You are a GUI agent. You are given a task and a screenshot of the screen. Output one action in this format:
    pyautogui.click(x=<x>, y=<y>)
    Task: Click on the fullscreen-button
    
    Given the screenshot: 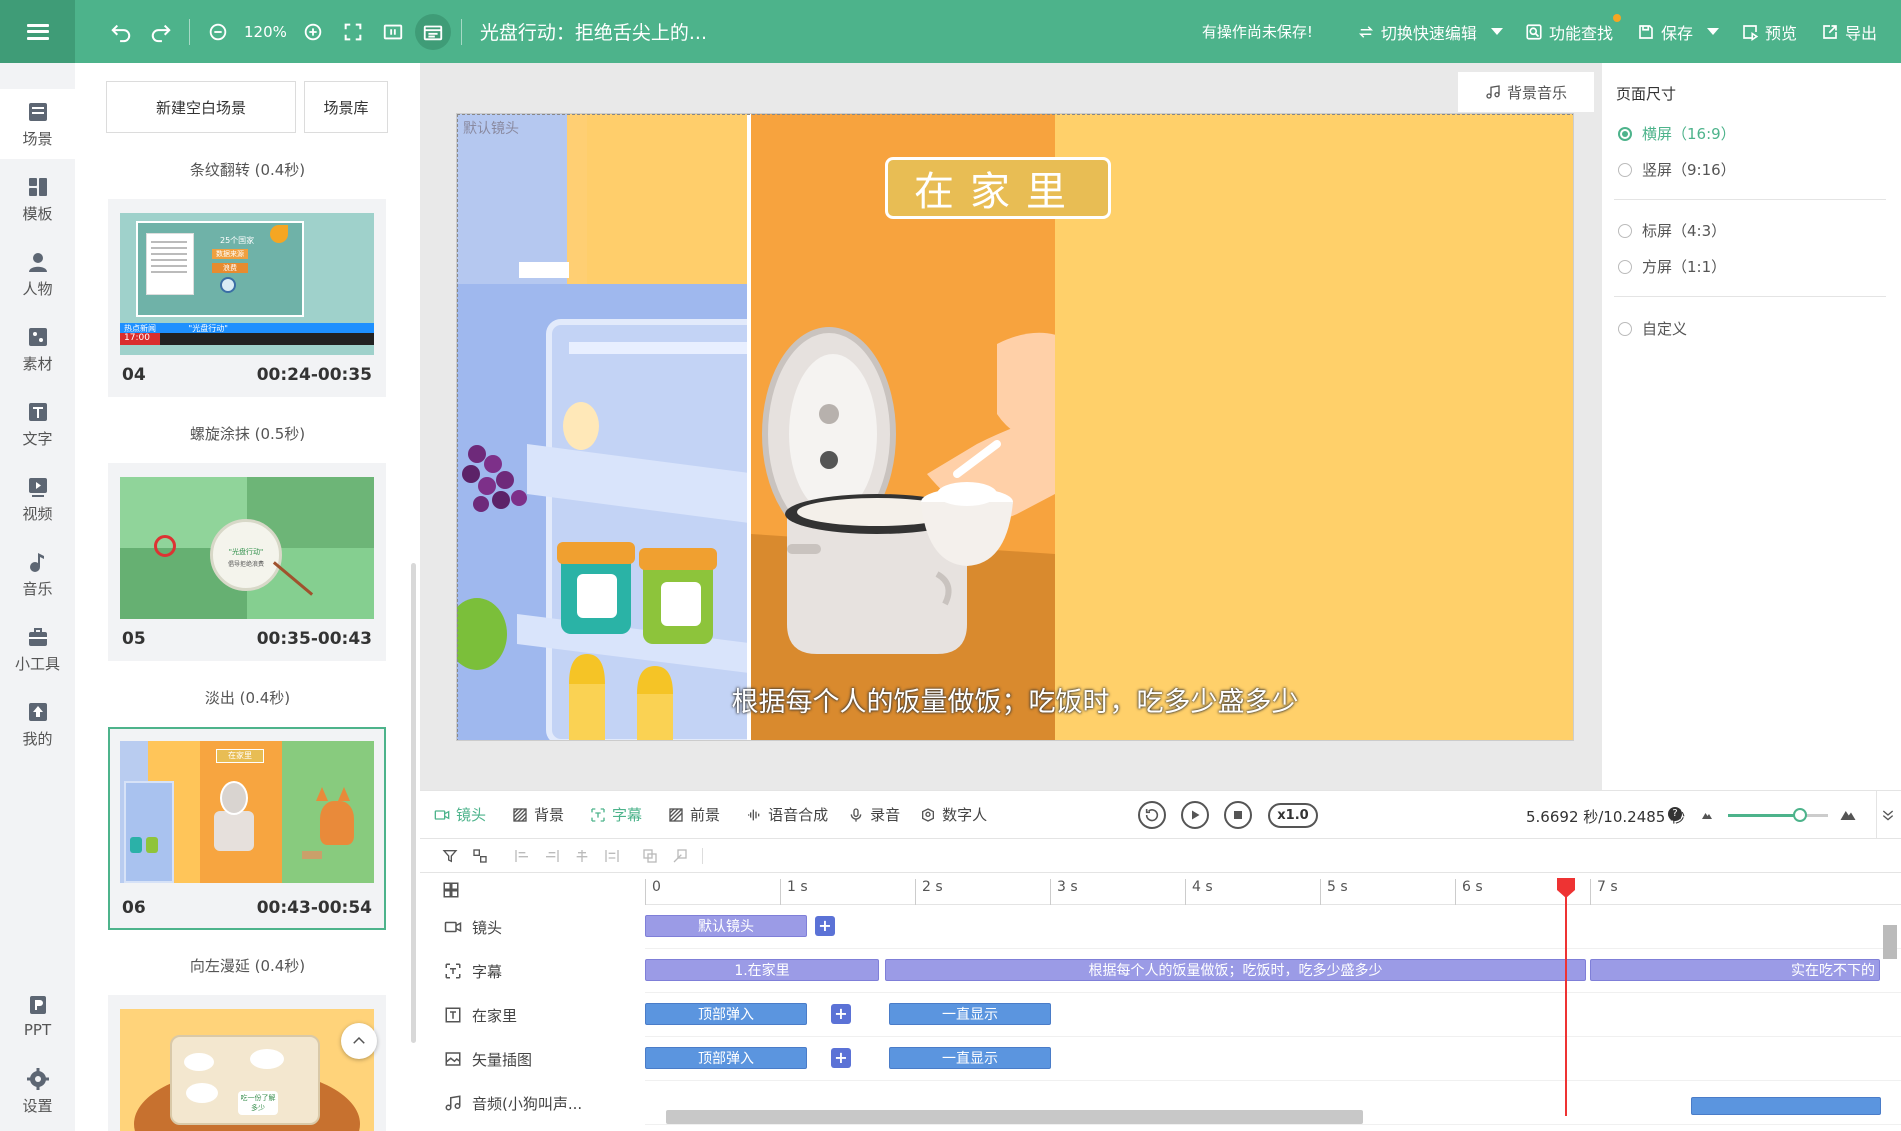 What is the action you would take?
    pyautogui.click(x=353, y=32)
    